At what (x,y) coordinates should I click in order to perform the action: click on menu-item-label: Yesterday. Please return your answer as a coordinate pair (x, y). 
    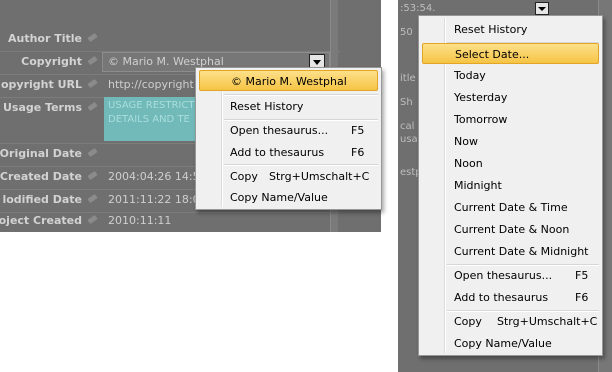
    Looking at the image, I should click on (481, 97).